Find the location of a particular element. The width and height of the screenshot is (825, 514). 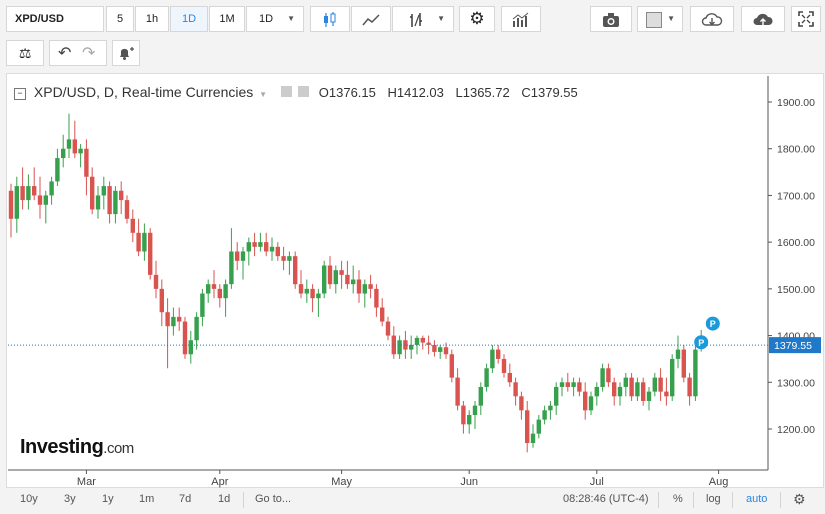

x-tick-label: Jun is located at coordinates (469, 482).